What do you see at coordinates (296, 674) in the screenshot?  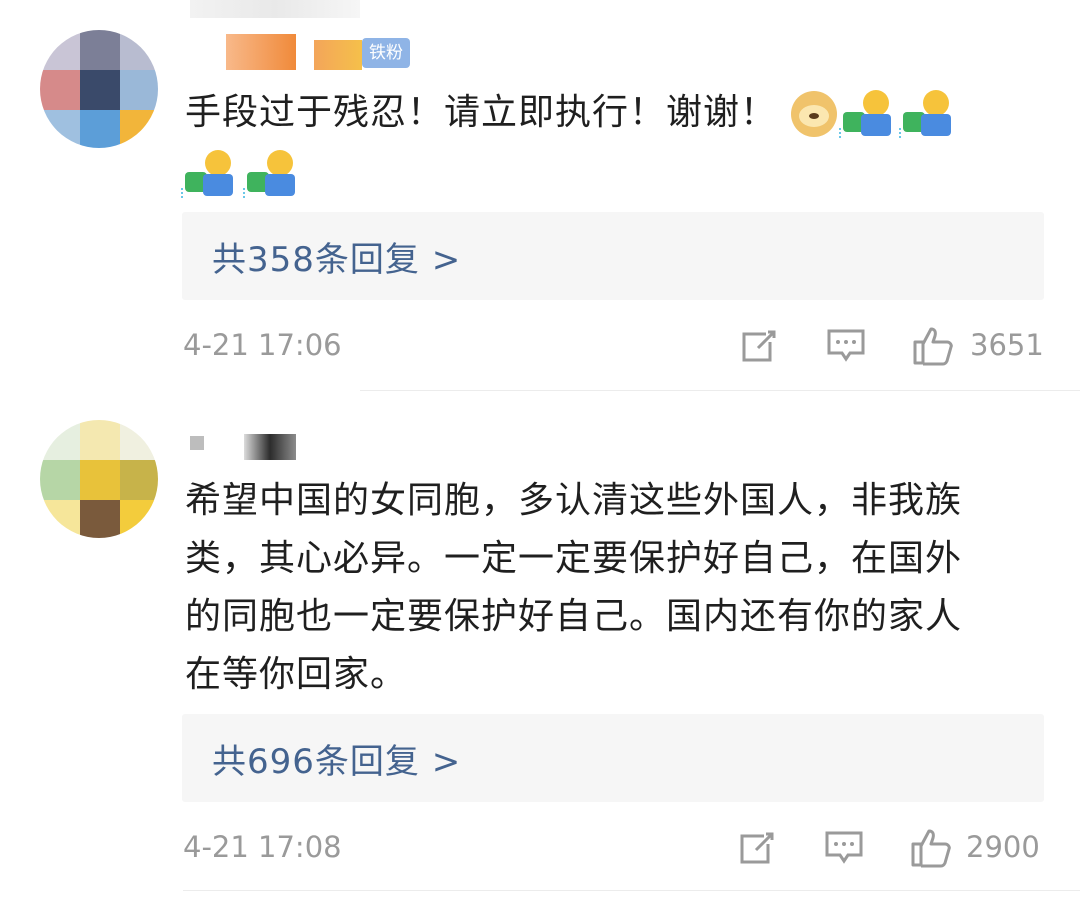 I see `comment-text-line: 在等你回家。` at bounding box center [296, 674].